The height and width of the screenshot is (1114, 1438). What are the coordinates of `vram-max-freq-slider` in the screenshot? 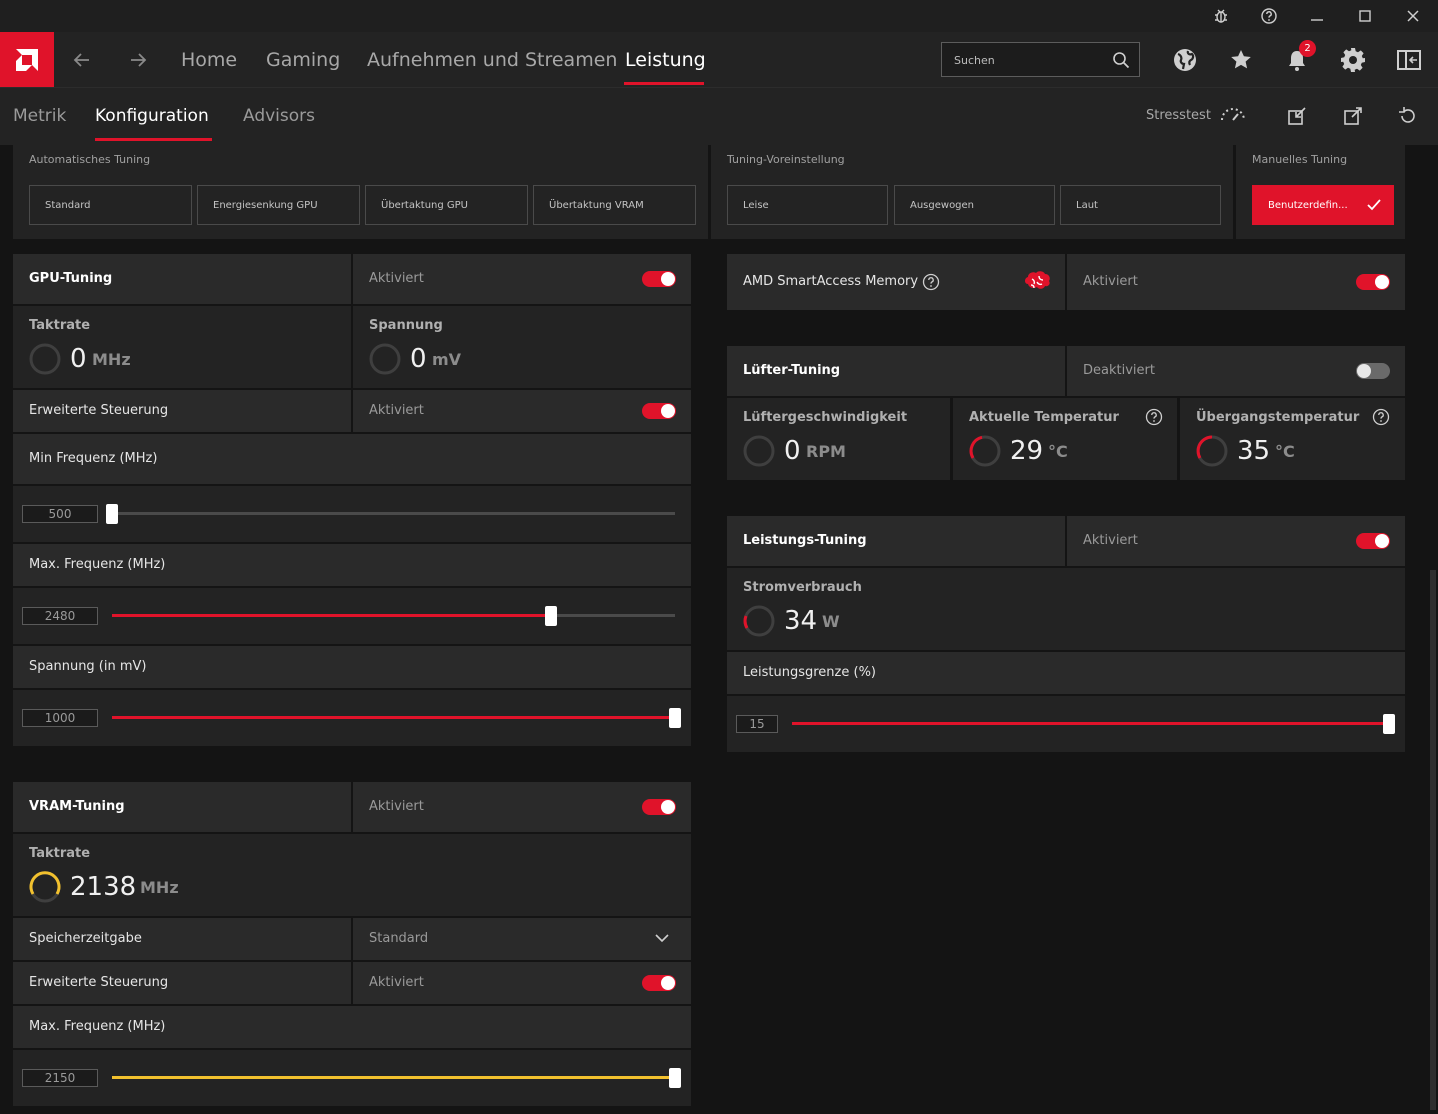 It's located at (393, 1077).